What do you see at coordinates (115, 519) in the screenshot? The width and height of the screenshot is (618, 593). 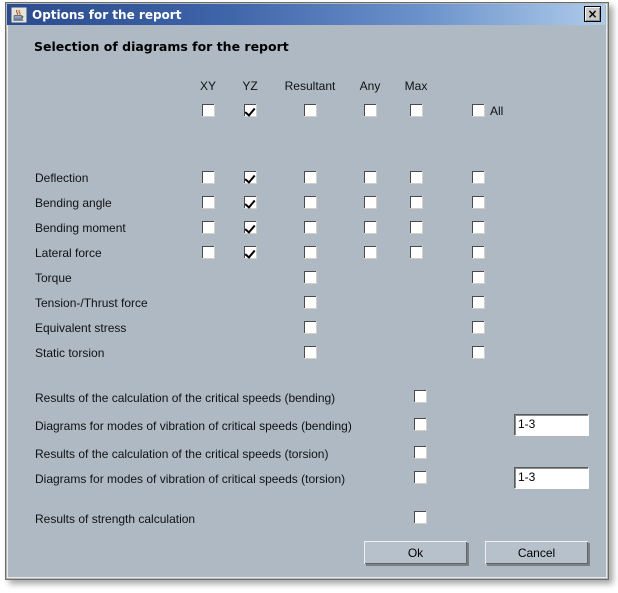 I see `option-label-strength-calc-results: Results of strength calculation` at bounding box center [115, 519].